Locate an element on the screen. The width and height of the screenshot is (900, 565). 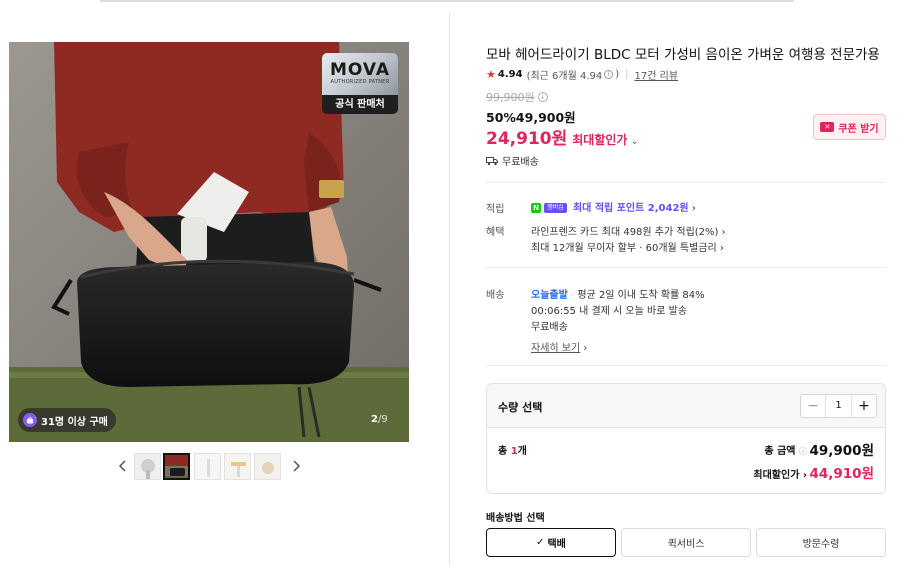
shipping-option-label: 방문수령 is located at coordinates (821, 544).